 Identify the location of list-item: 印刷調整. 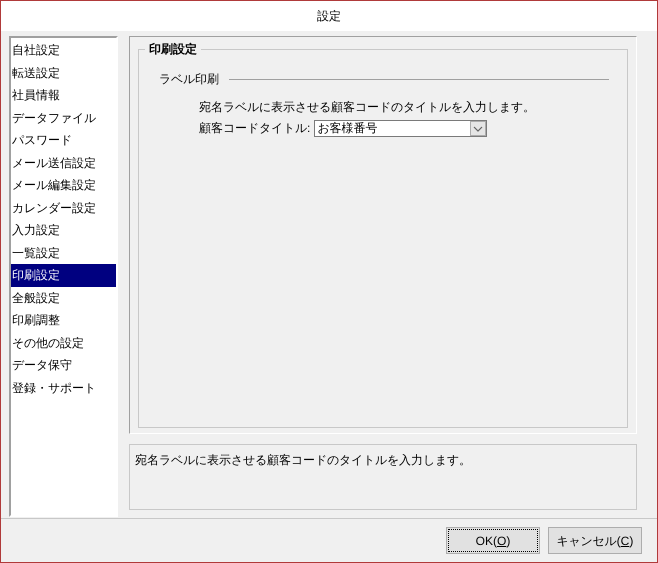
(63, 320).